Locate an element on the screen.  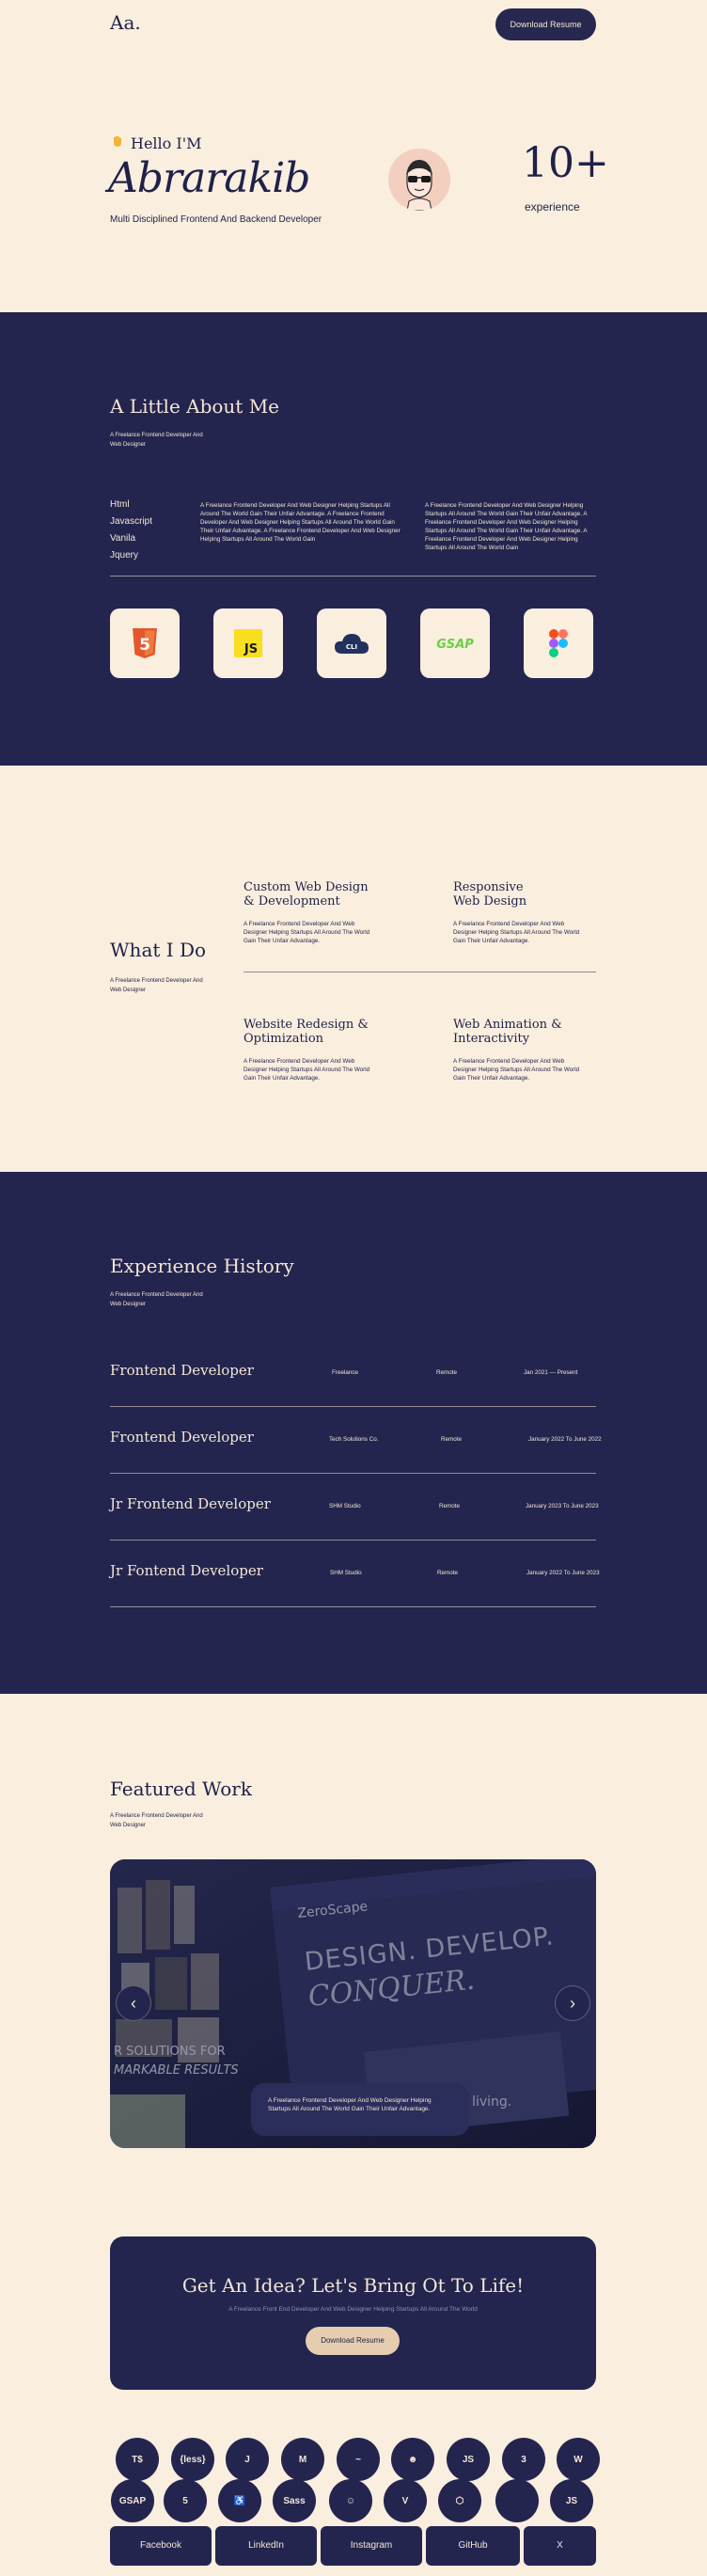
service-title: Custom Web Design & Development is located at coordinates (306, 894).